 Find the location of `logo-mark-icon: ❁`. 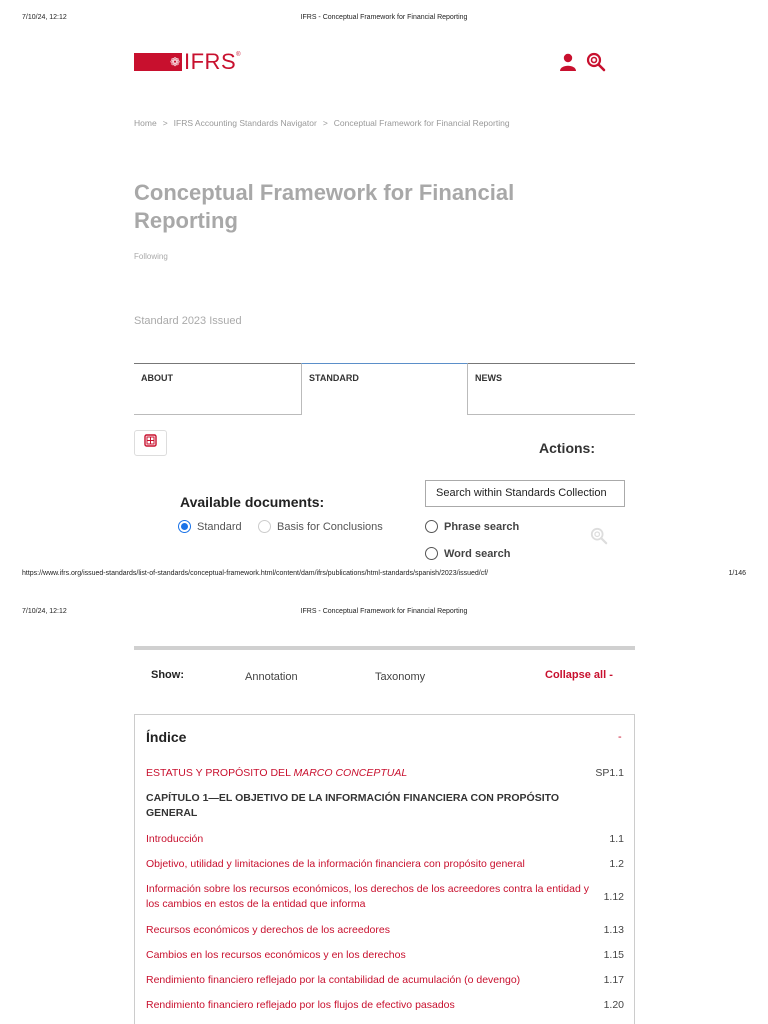

logo-mark-icon: ❁ is located at coordinates (175, 62).